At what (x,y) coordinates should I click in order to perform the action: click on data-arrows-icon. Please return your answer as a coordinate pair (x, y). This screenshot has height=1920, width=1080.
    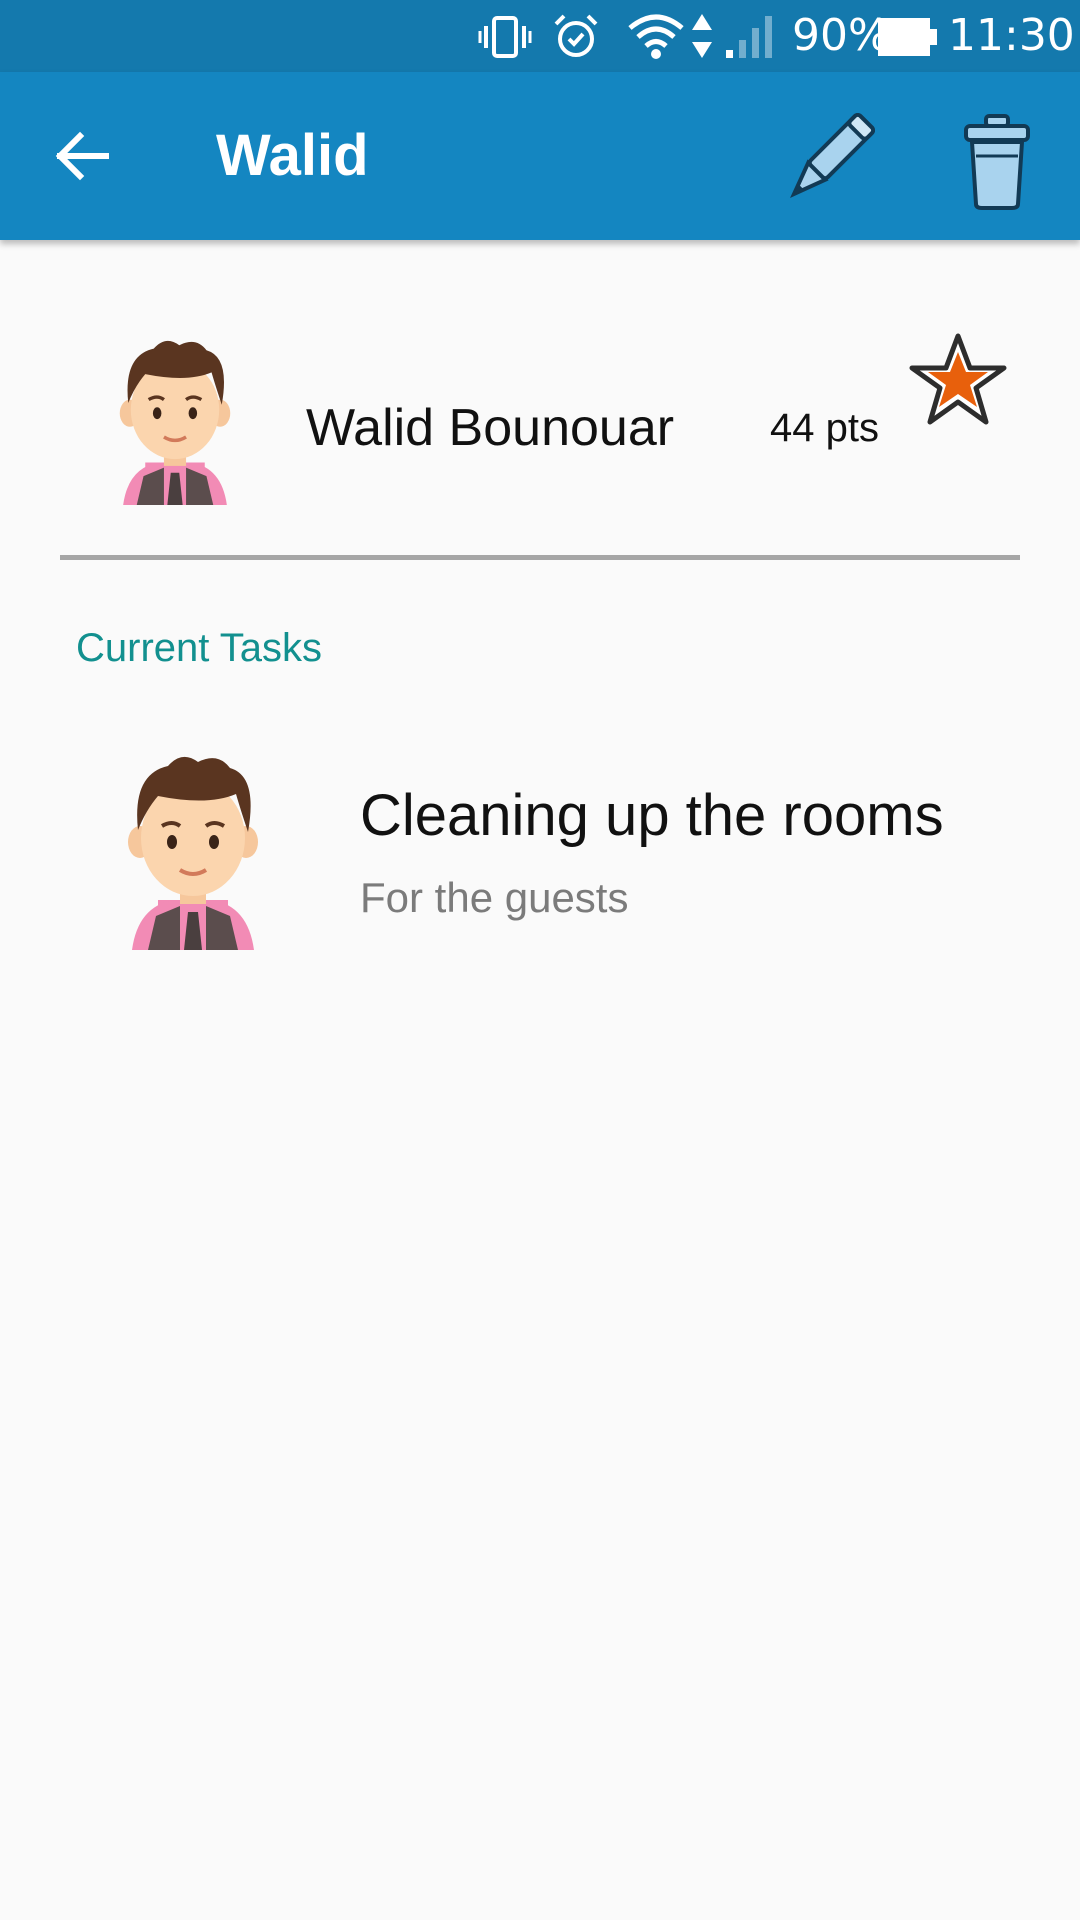
    Looking at the image, I should click on (702, 36).